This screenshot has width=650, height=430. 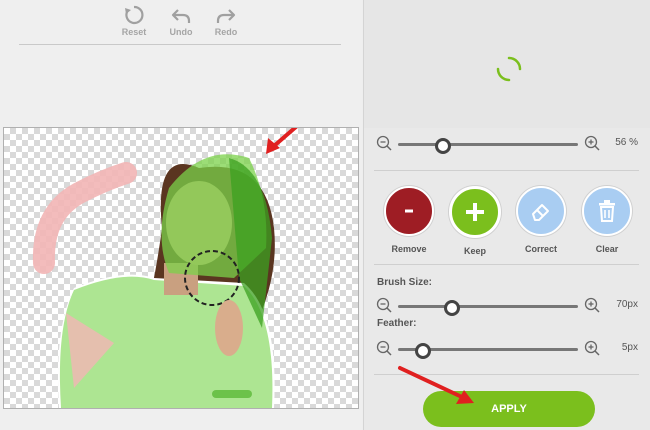 I want to click on brush-size-slider-track, so click(x=488, y=306).